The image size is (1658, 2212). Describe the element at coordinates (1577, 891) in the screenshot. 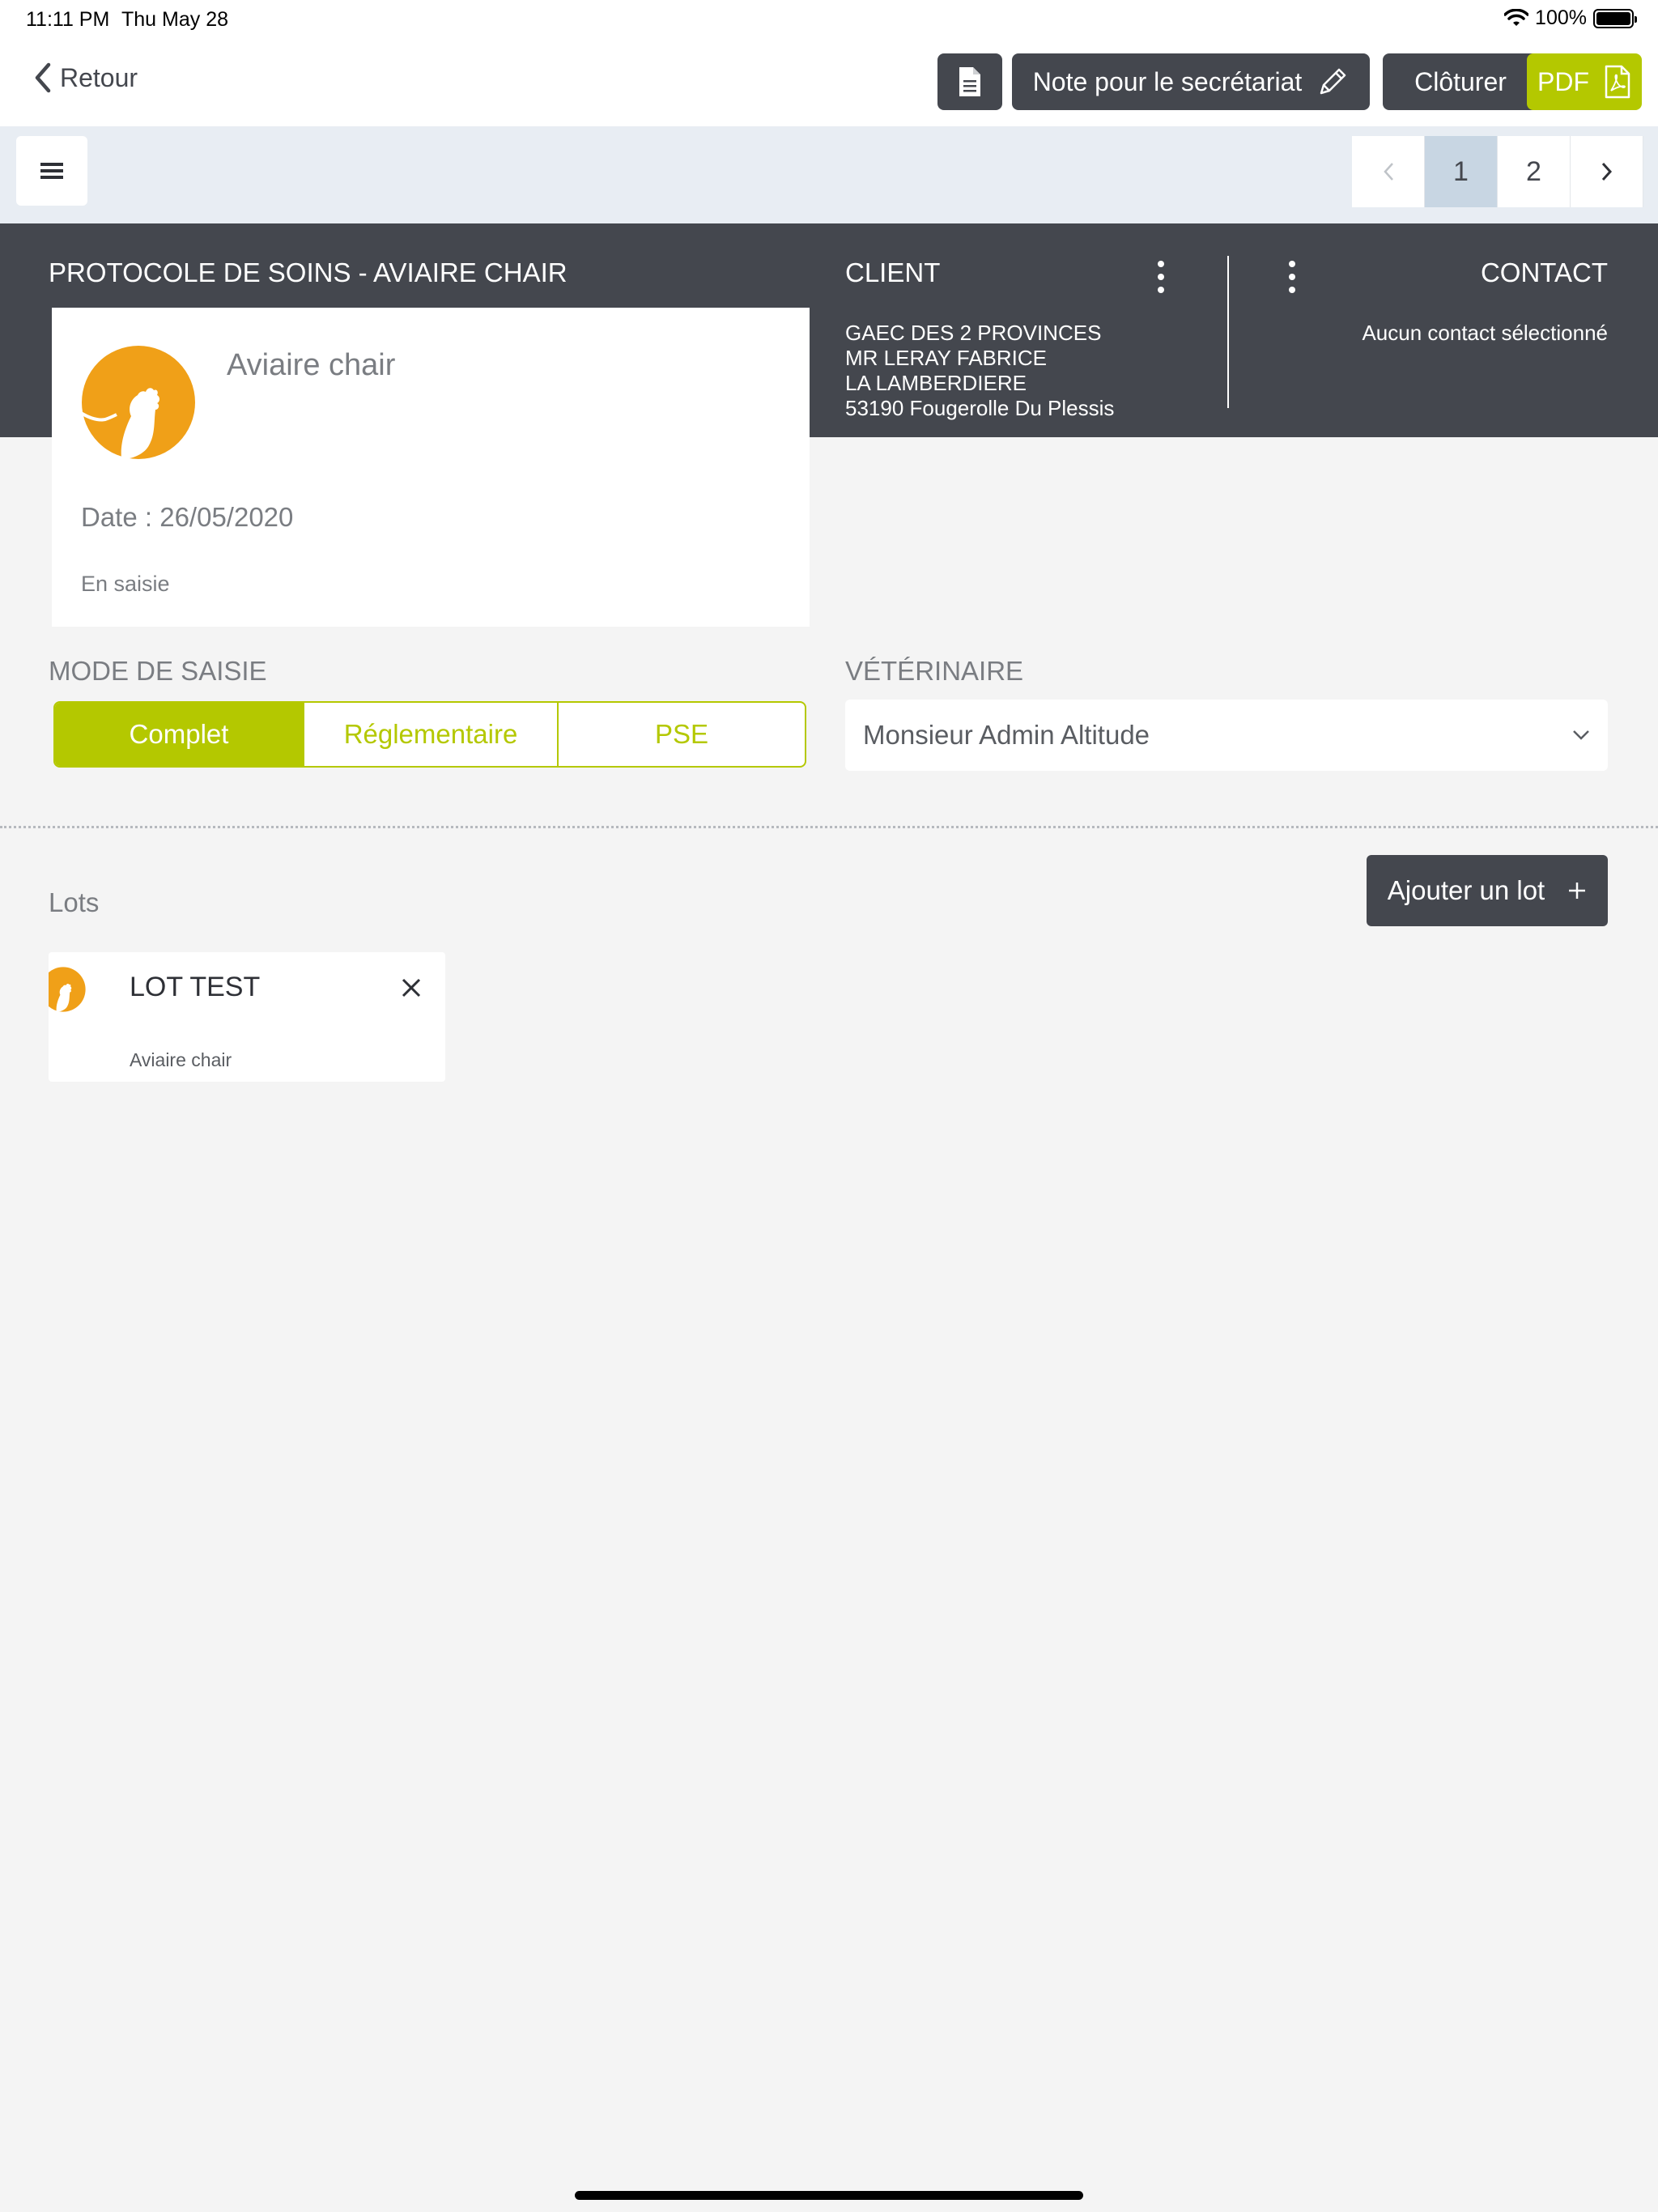

I see `plus-icon` at that location.